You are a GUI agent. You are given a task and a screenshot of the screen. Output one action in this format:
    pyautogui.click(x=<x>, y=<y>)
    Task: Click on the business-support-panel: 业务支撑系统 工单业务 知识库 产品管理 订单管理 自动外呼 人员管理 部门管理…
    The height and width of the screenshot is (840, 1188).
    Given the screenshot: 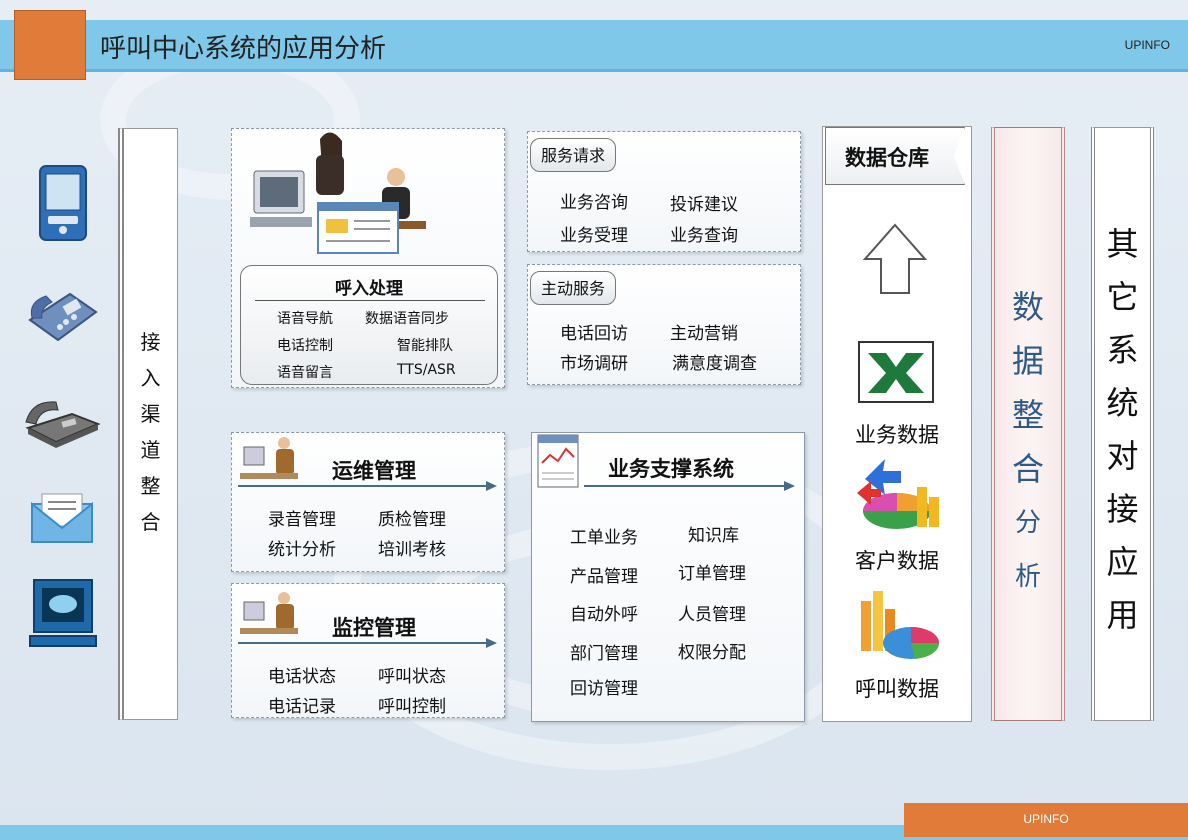 What is the action you would take?
    pyautogui.click(x=668, y=577)
    